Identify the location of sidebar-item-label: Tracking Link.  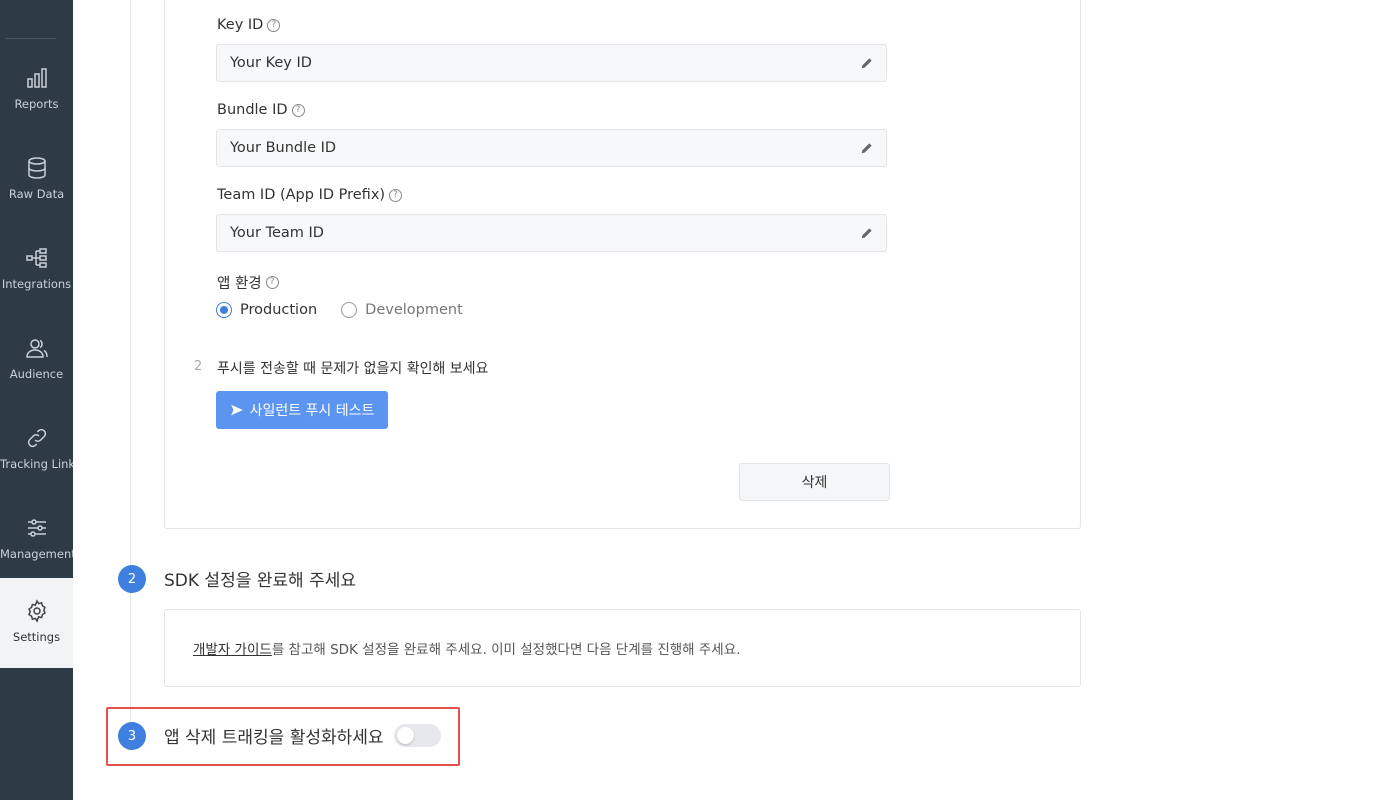
(36, 464).